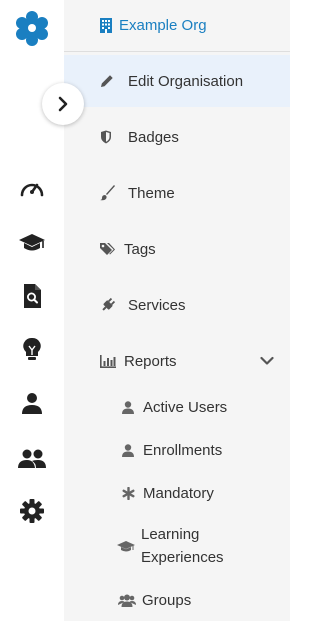  I want to click on org-link: Example Org, so click(177, 26).